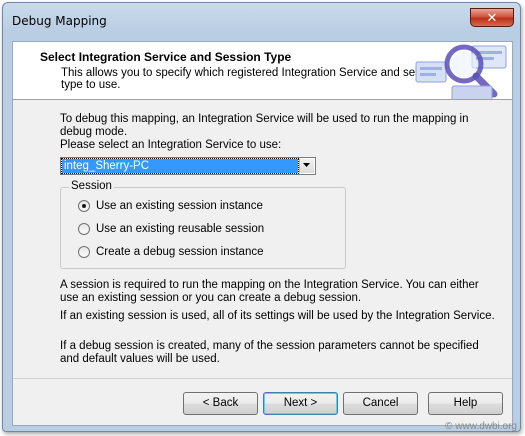  I want to click on selected-service: integ_Sherry-PC, so click(180, 166).